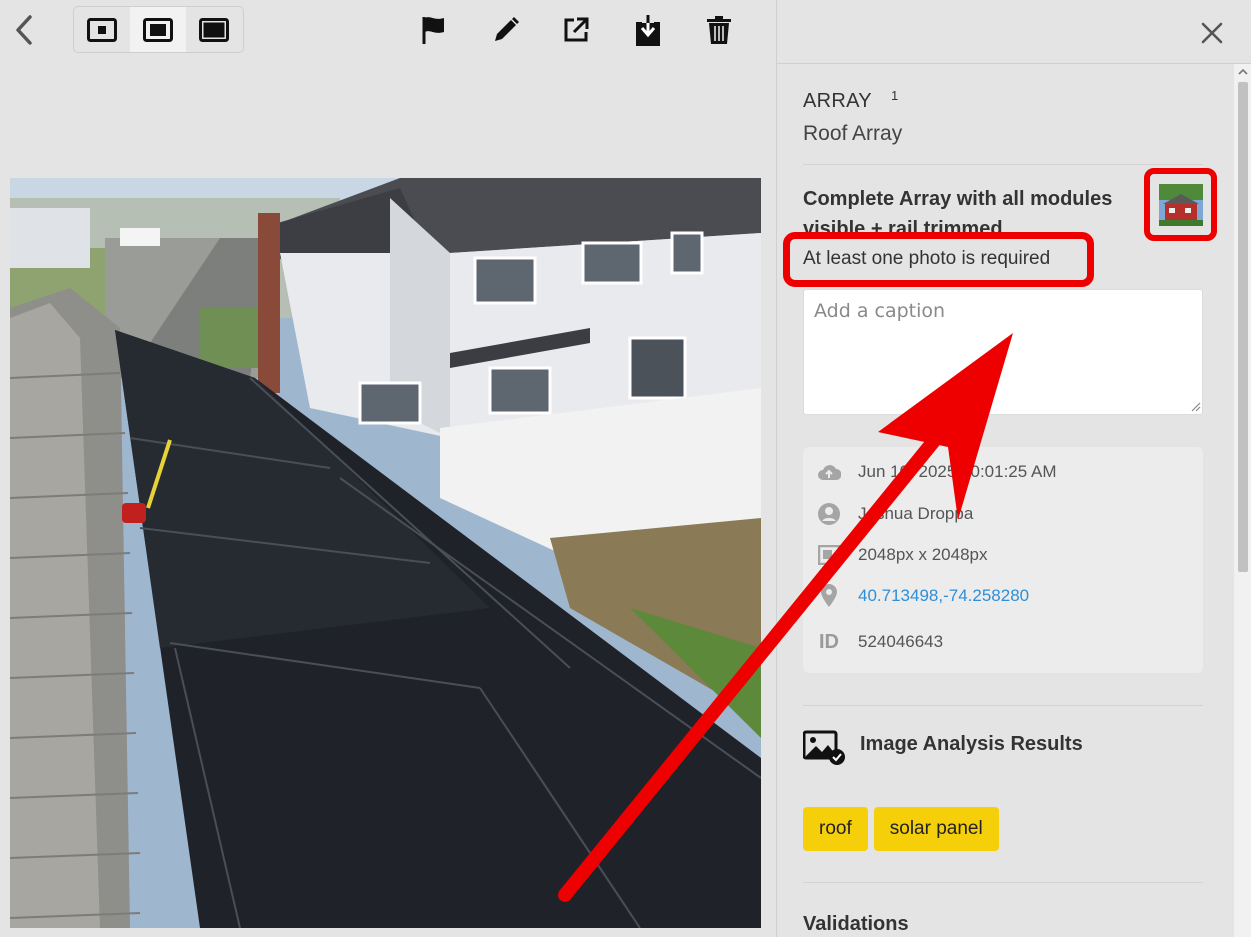 This screenshot has width=1251, height=937. I want to click on close-icon, so click(1212, 33).